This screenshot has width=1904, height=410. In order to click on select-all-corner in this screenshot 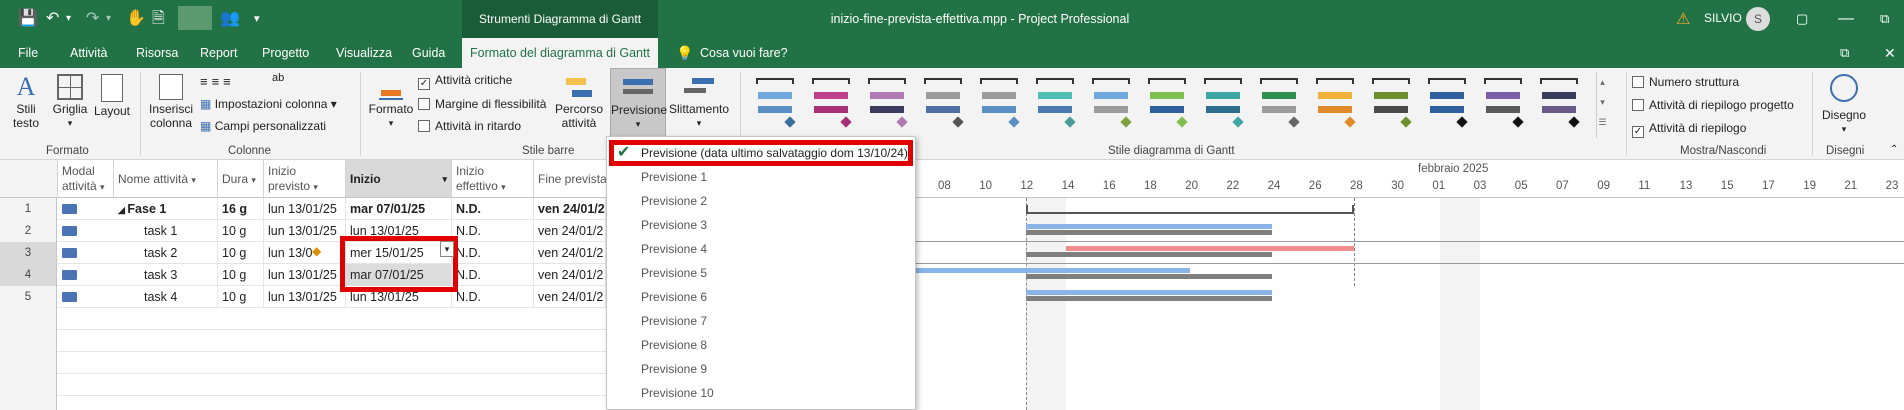, I will do `click(29, 179)`.